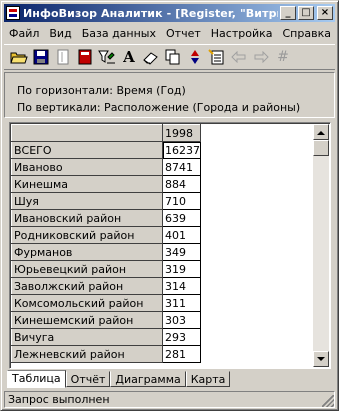  Describe the element at coordinates (306, 13) in the screenshot. I see `maximize-button: □` at that location.